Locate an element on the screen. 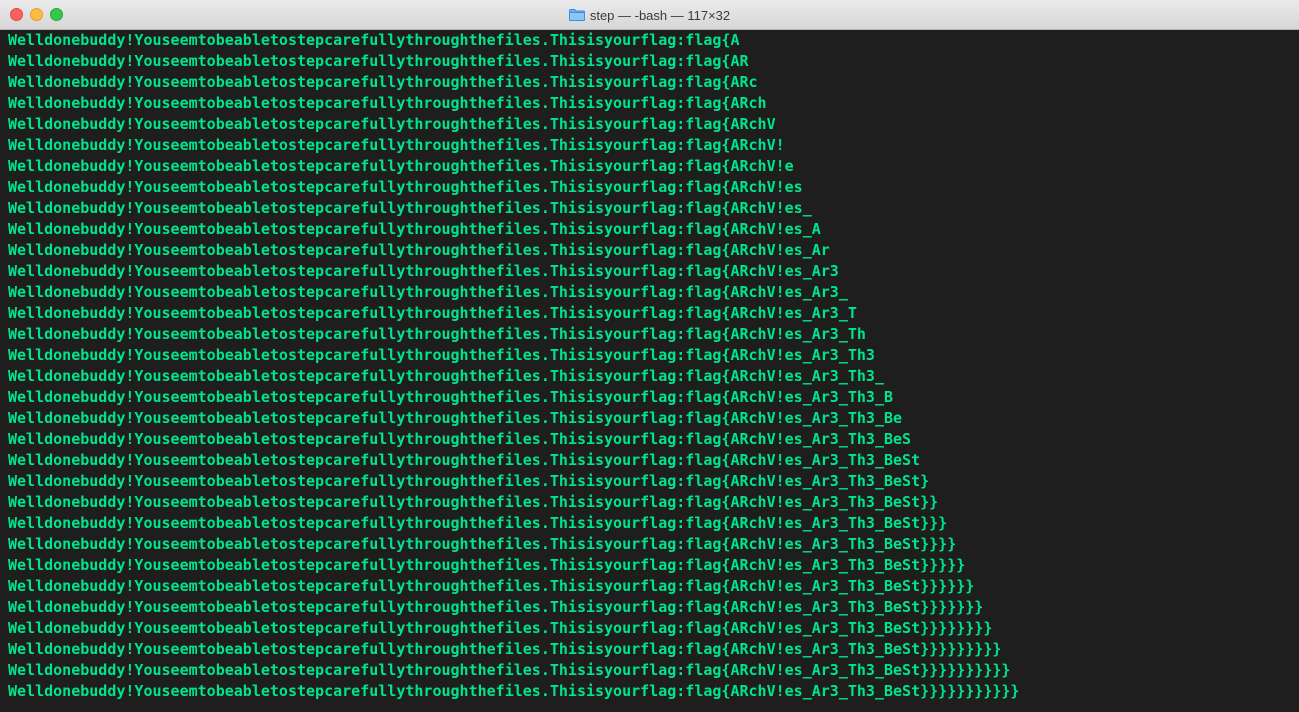 This screenshot has width=1299, height=712. title-bar: step — -bash — 117×32 is located at coordinates (649, 15).